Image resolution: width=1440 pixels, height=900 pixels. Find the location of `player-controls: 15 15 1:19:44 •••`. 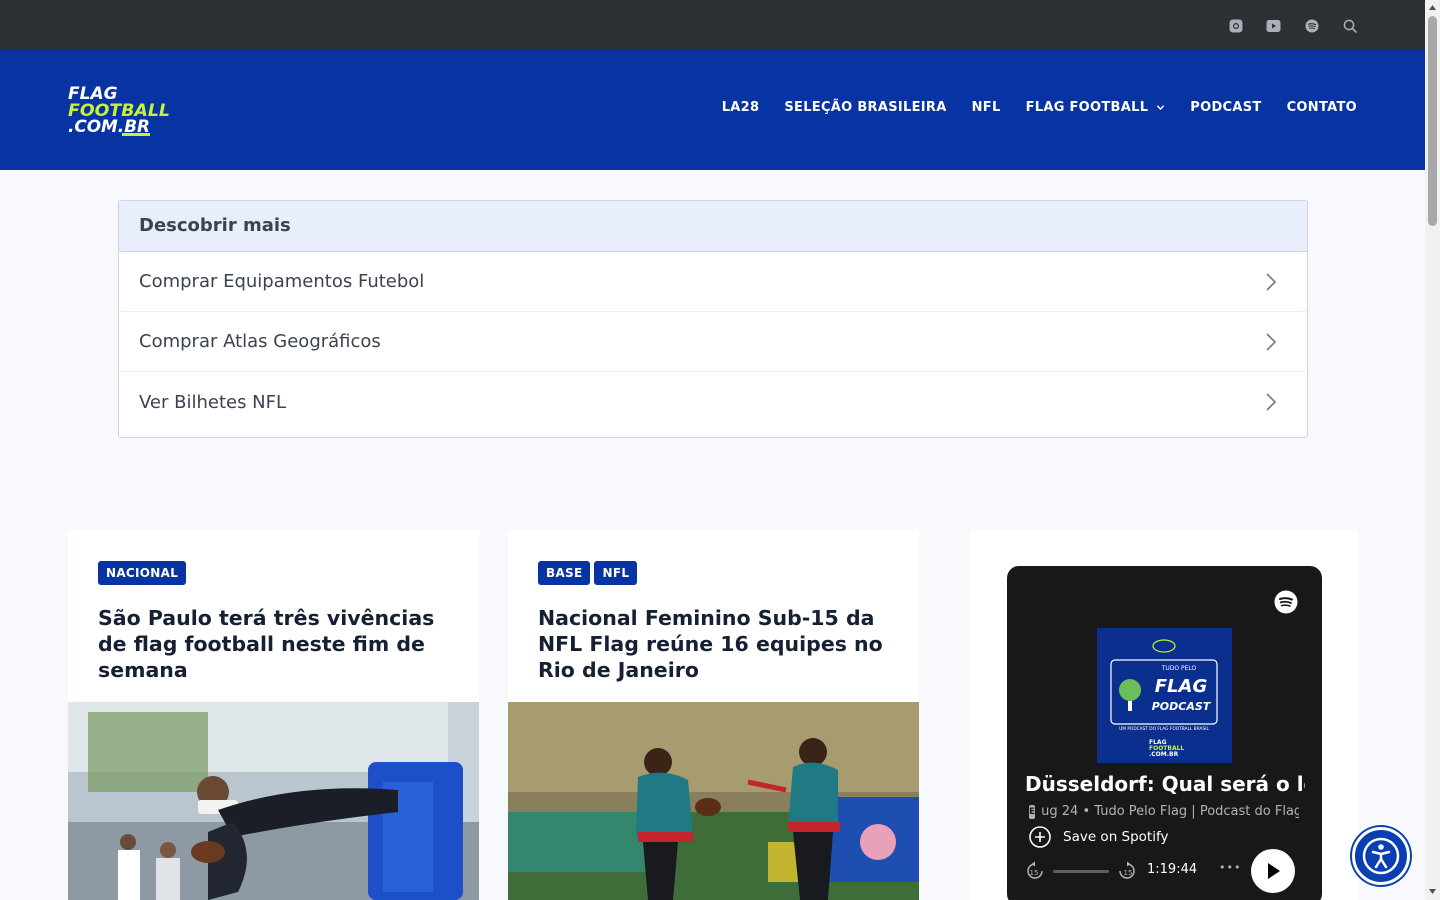

player-controls: 15 15 1:19:44 ••• is located at coordinates (1165, 871).